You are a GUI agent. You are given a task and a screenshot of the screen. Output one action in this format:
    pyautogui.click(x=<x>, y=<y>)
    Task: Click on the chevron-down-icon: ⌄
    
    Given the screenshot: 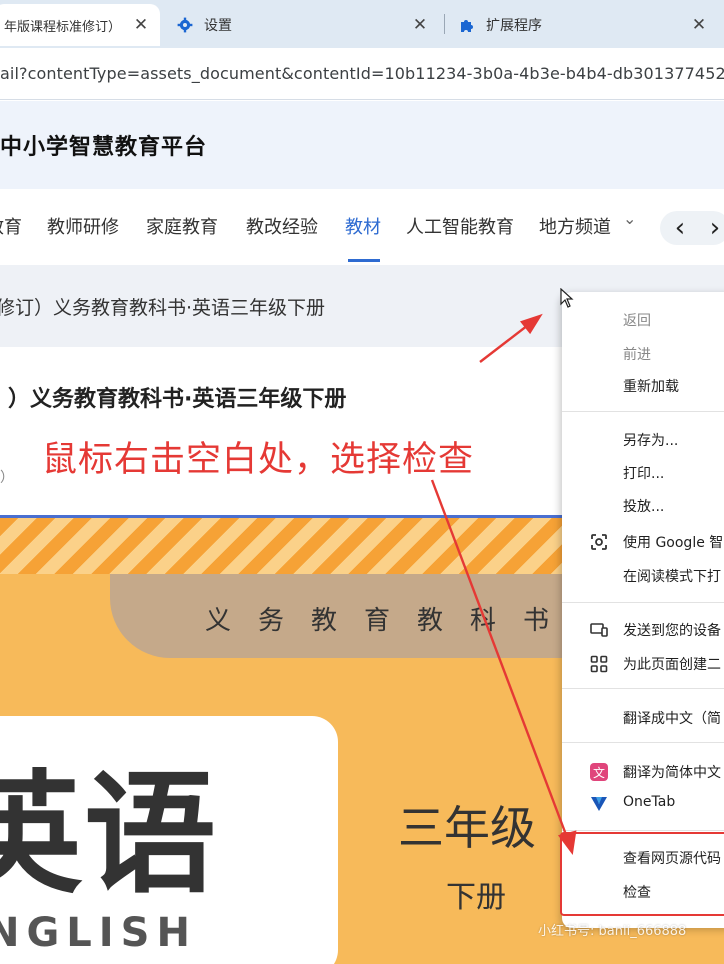 What is the action you would take?
    pyautogui.click(x=629, y=218)
    